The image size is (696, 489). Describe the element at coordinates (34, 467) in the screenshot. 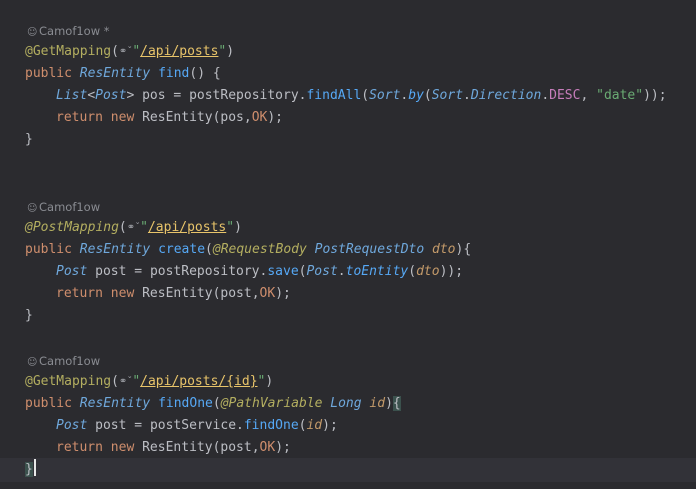

I see `text-caret` at that location.